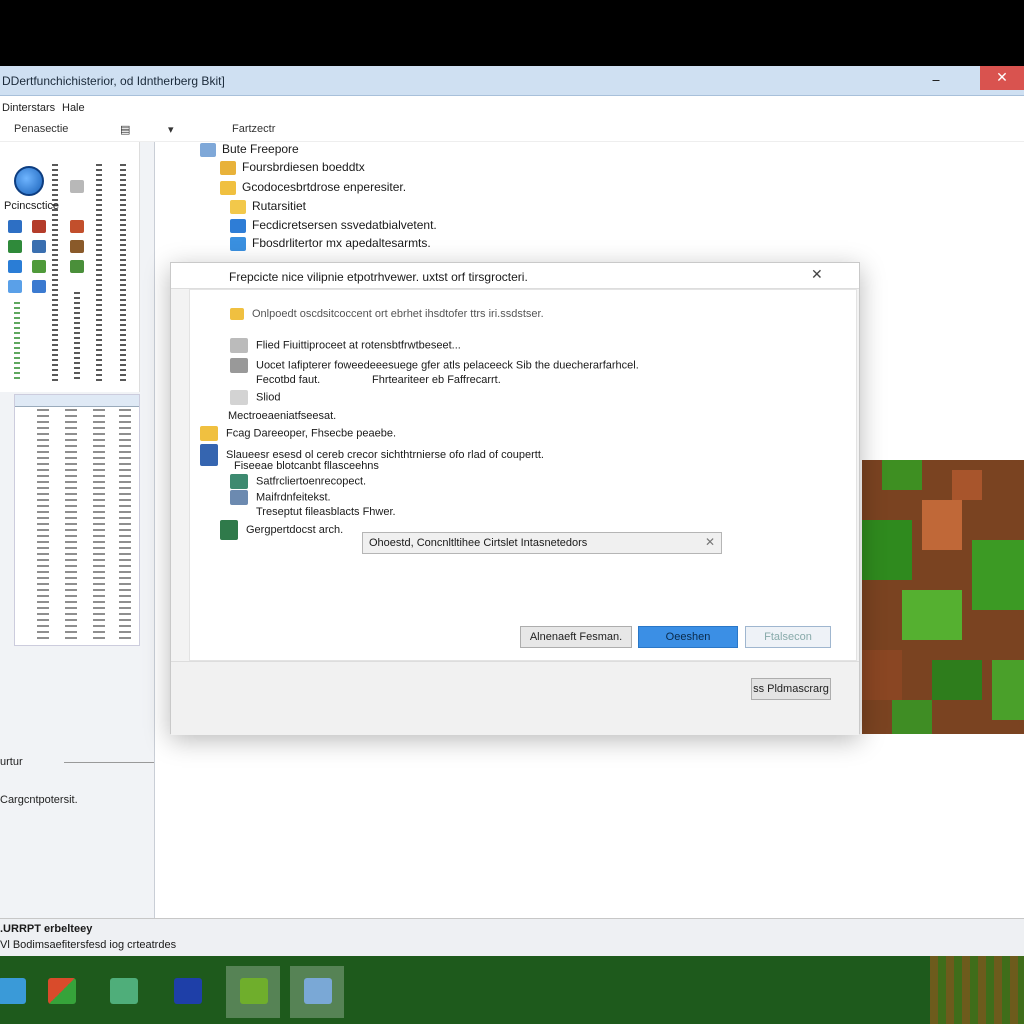 The image size is (1024, 1024). I want to click on divider, so click(109, 762).